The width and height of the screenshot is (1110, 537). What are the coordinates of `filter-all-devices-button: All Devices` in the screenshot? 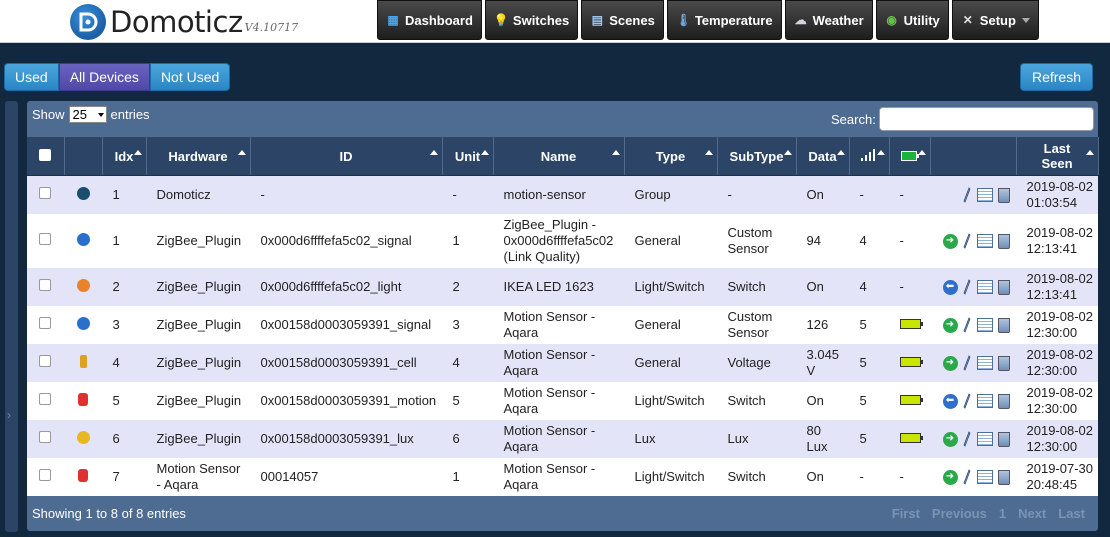 It's located at (104, 77).